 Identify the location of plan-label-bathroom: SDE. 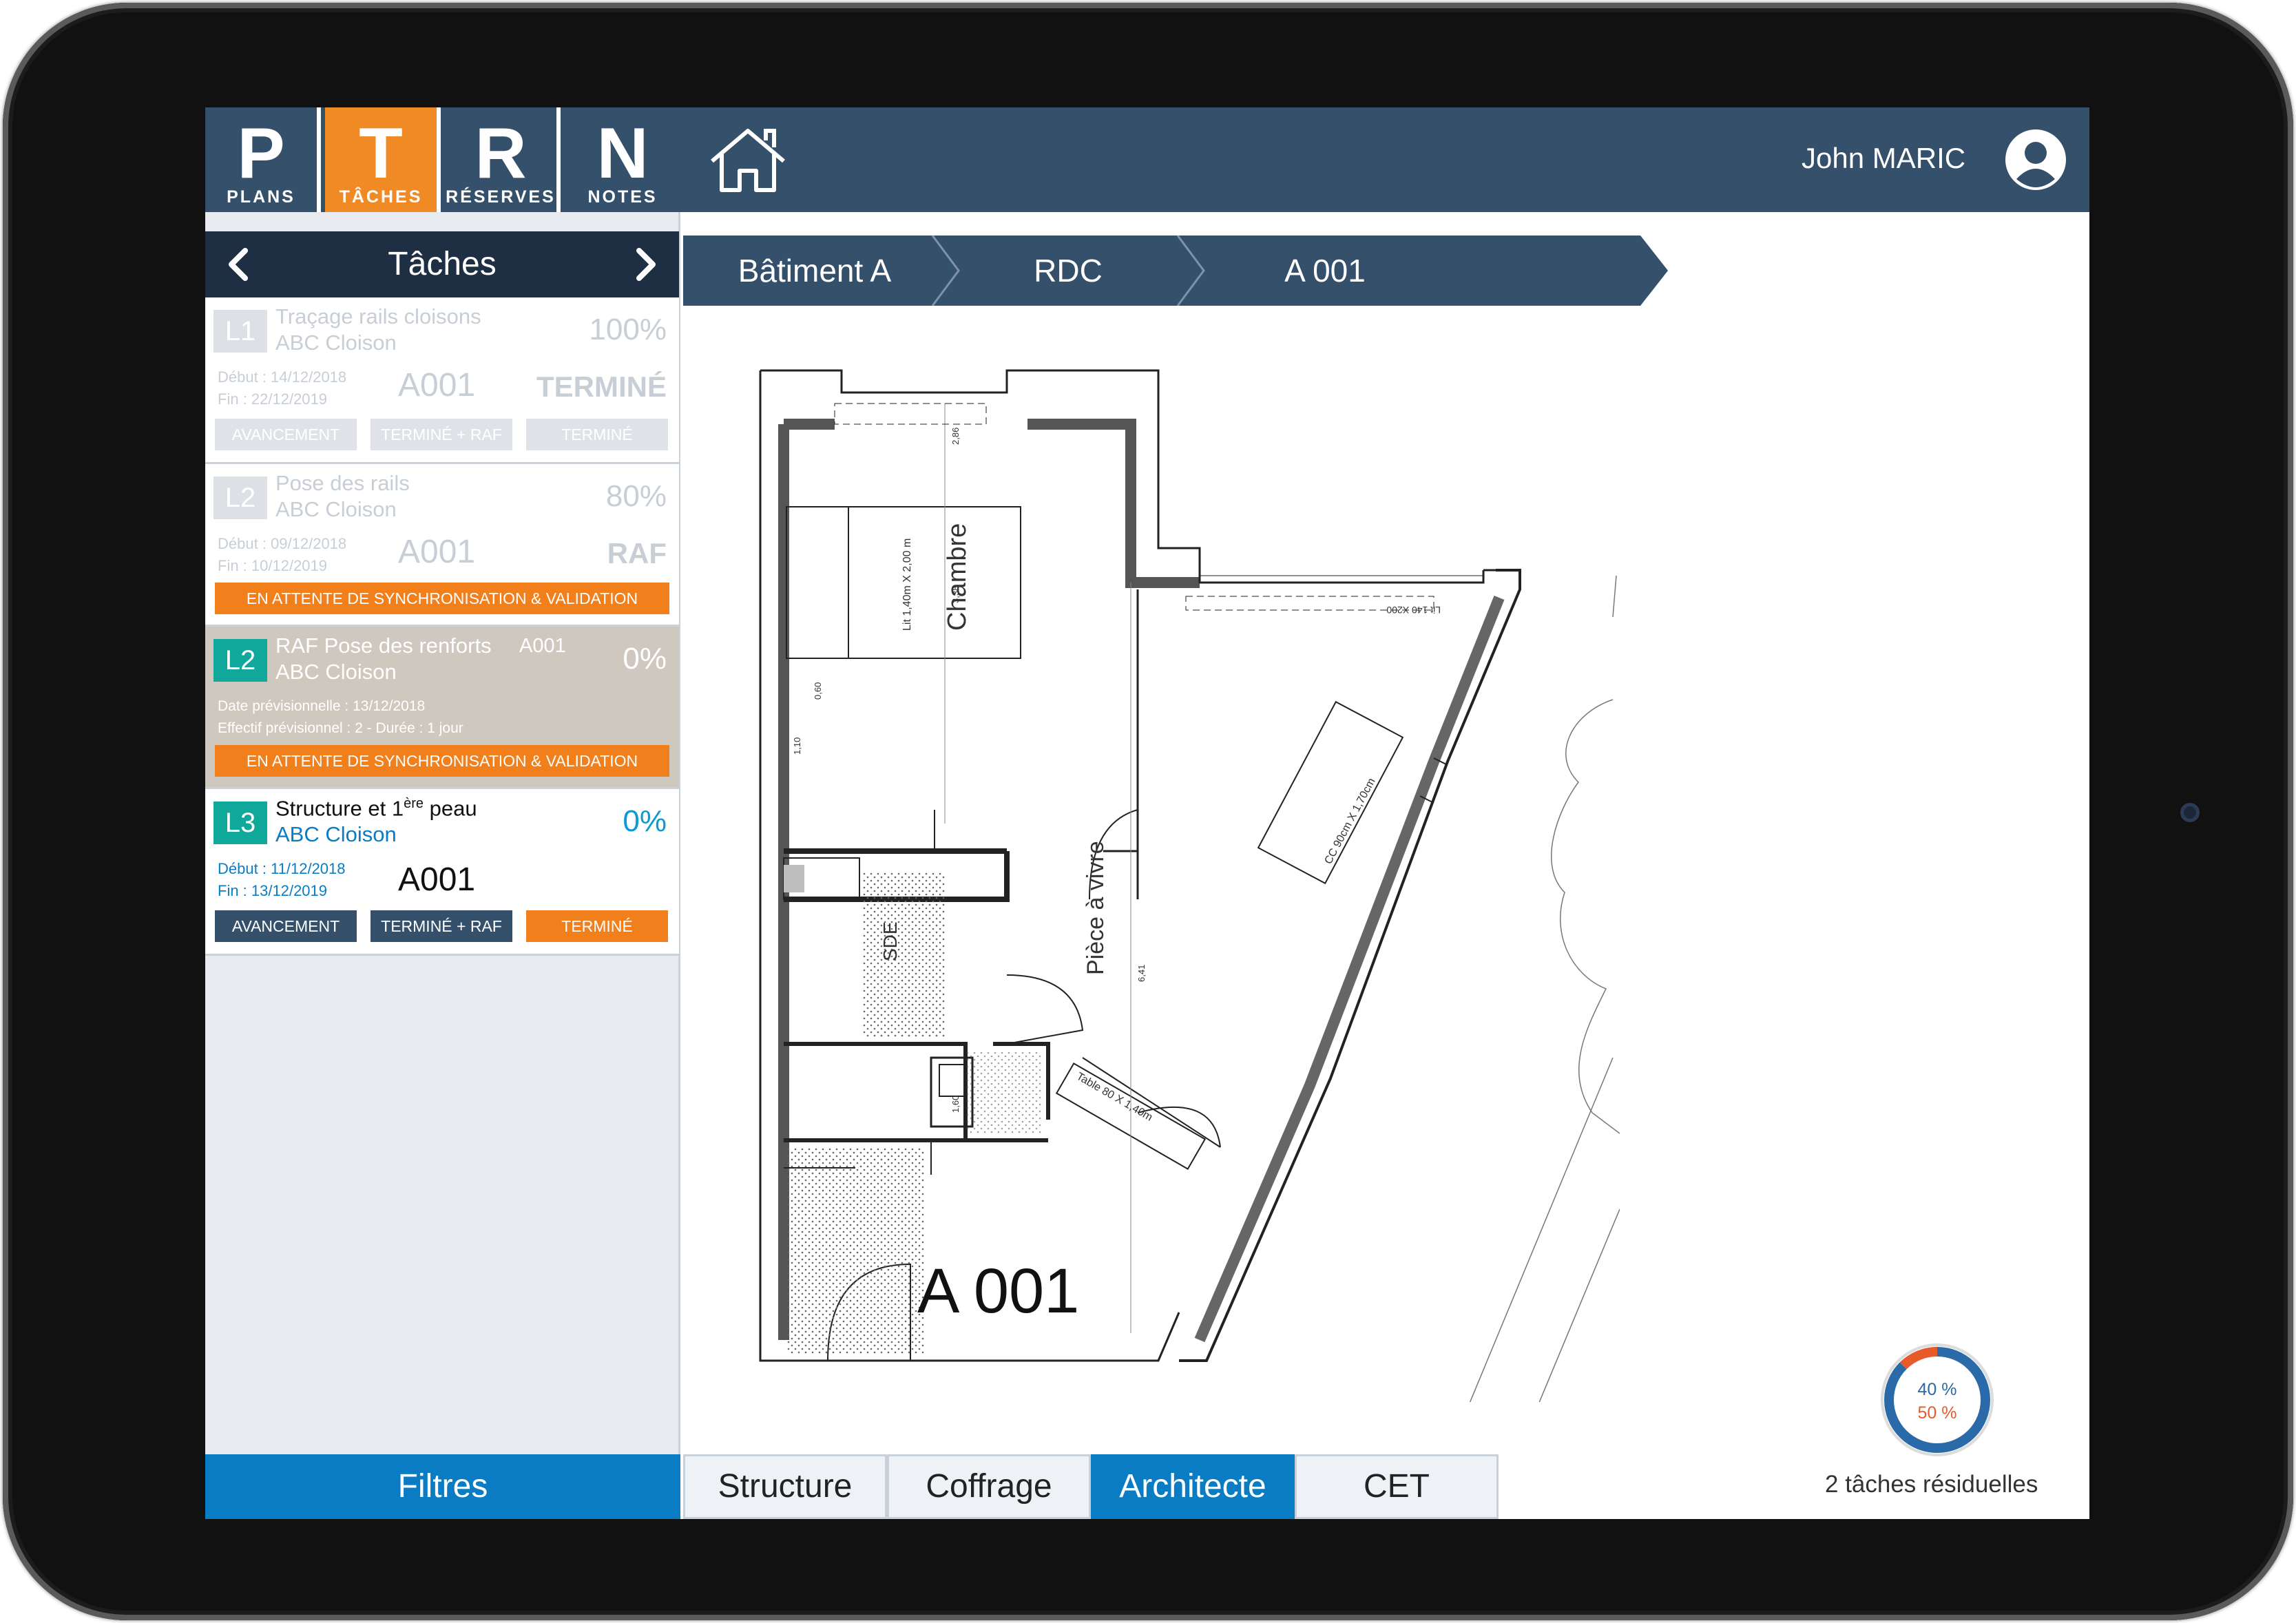
(890, 941).